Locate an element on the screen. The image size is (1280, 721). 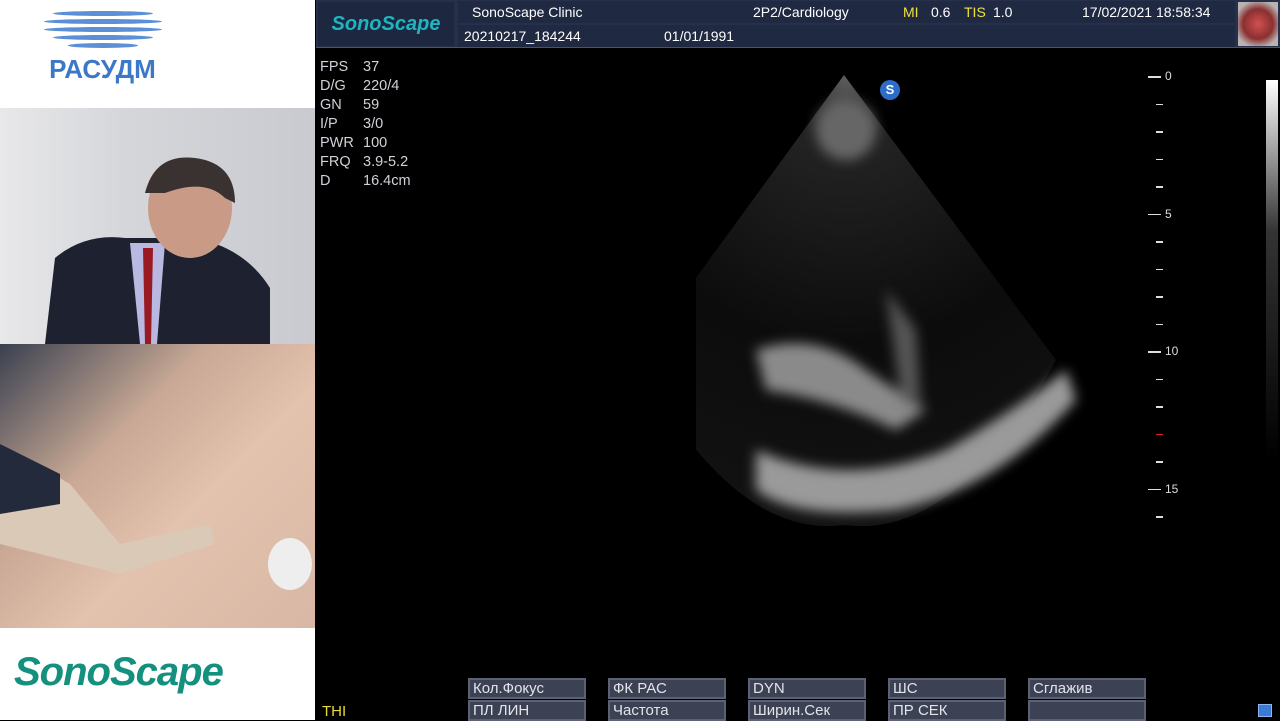
depth-label: 0 is located at coordinates (1168, 76).